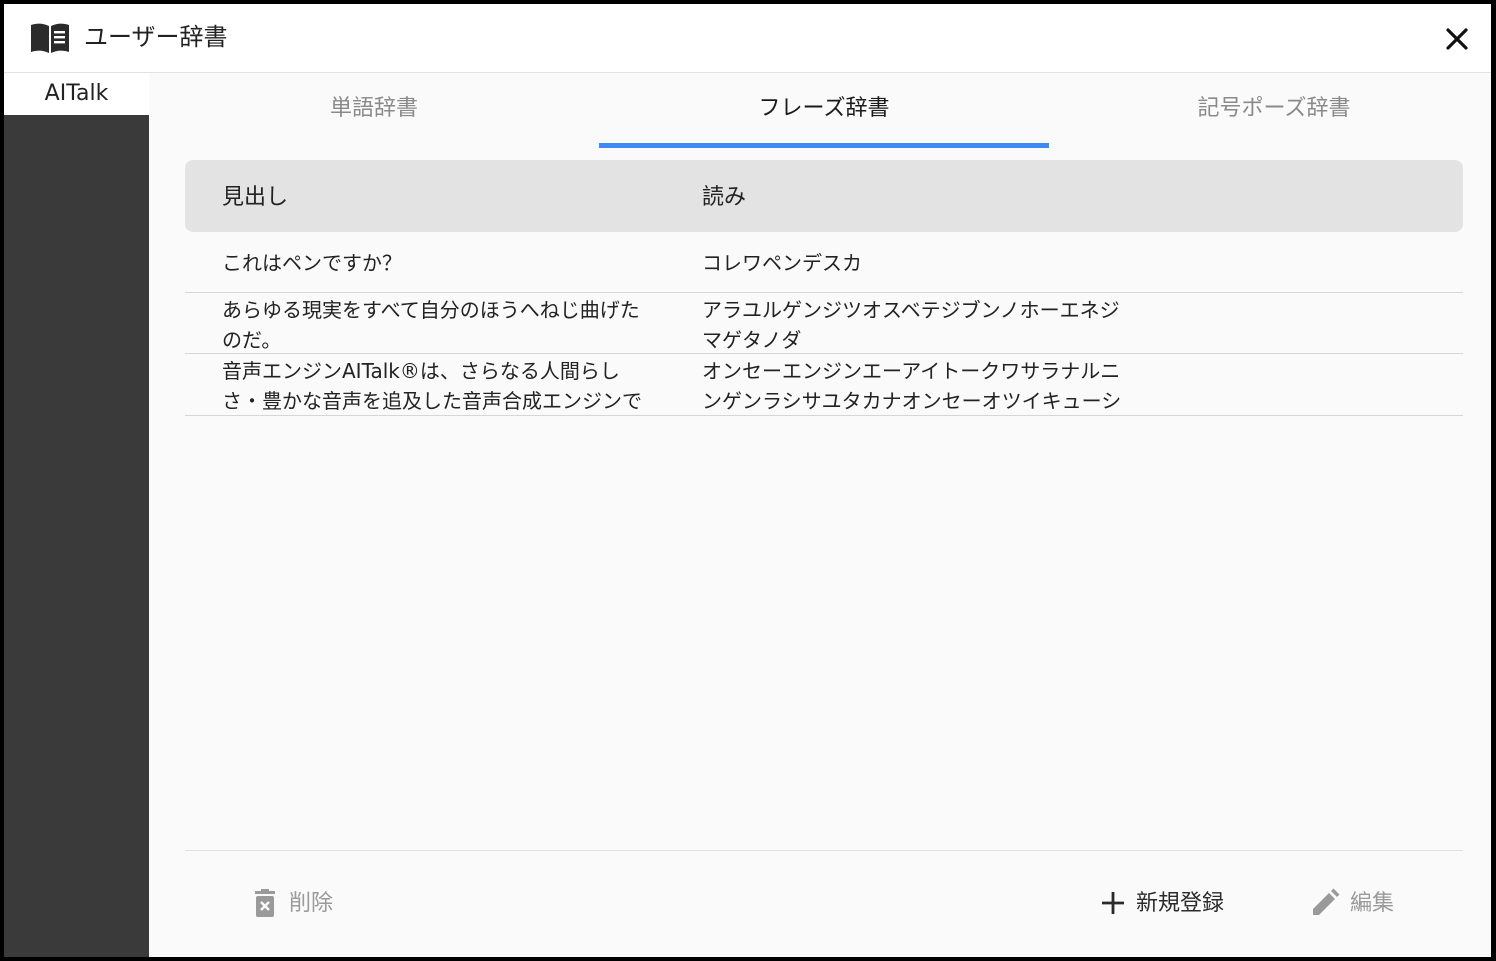  Describe the element at coordinates (255, 197) in the screenshot. I see `column-header-heading: 見出し` at that location.